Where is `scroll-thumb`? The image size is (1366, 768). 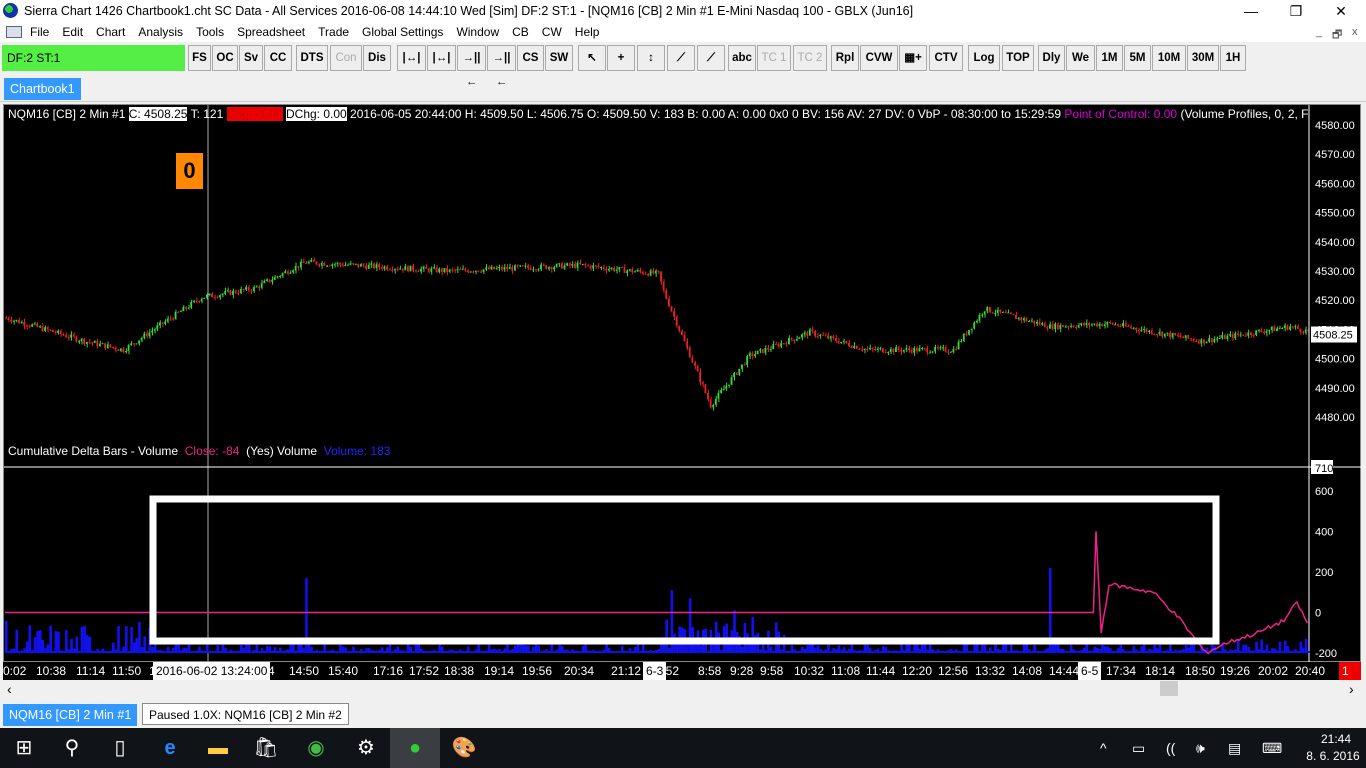 scroll-thumb is located at coordinates (1169, 688).